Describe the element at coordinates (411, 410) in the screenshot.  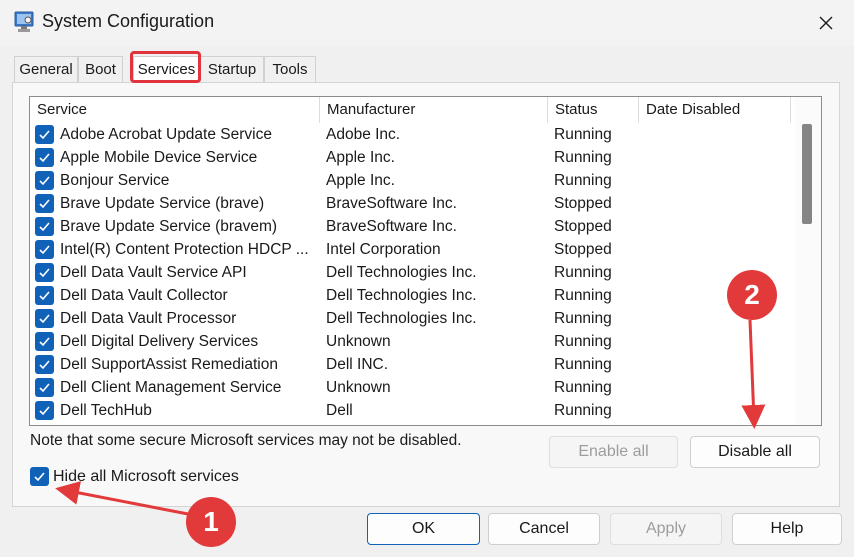
I see `table-row: Dell TechHub Dell Running` at that location.